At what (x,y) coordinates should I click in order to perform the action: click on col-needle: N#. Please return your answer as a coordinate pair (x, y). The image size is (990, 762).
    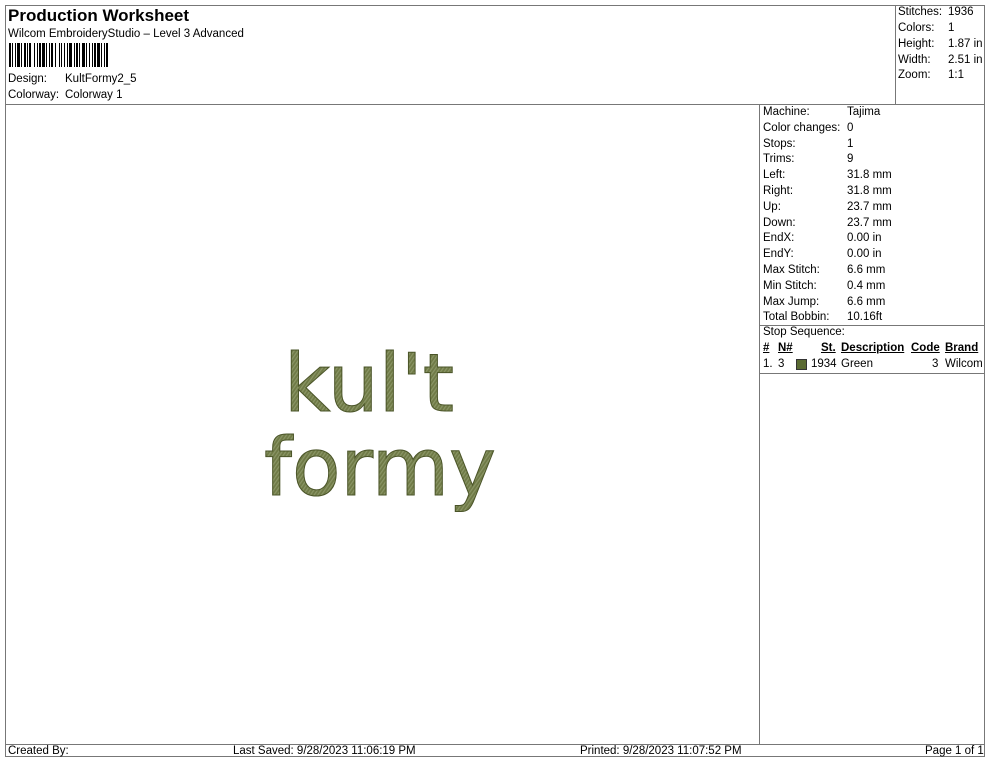
    Looking at the image, I should click on (785, 348).